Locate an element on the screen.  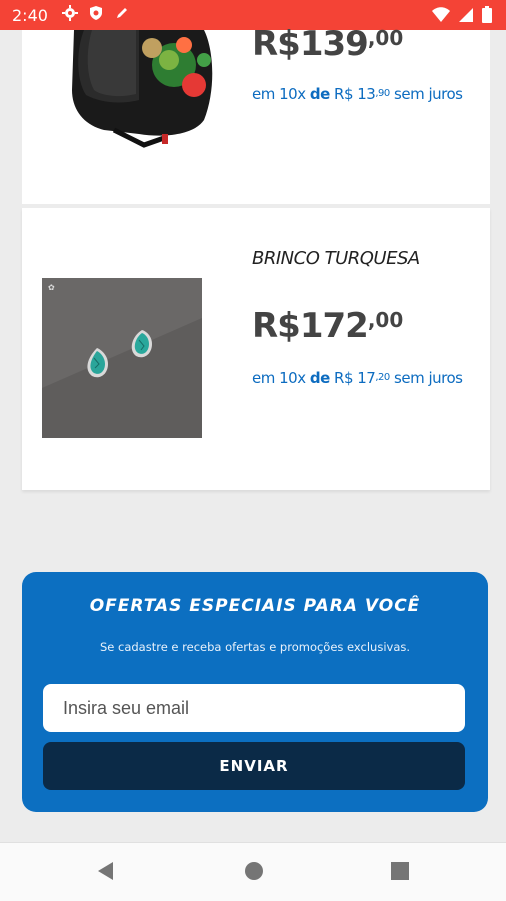
wifi-icon is located at coordinates (441, 17).